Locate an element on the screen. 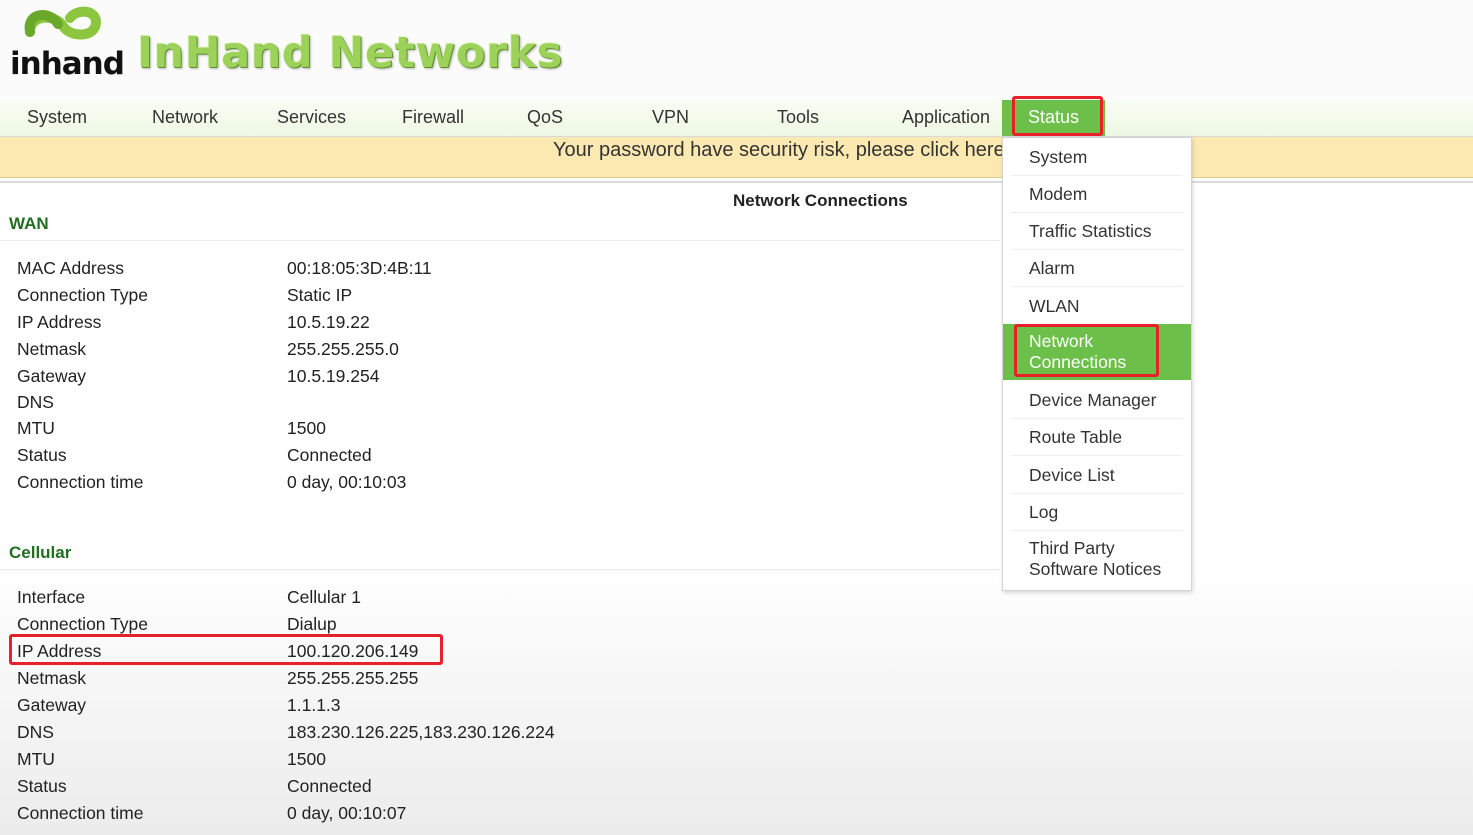 Image resolution: width=1473 pixels, height=835 pixels. cellular-section-rule is located at coordinates (500, 569).